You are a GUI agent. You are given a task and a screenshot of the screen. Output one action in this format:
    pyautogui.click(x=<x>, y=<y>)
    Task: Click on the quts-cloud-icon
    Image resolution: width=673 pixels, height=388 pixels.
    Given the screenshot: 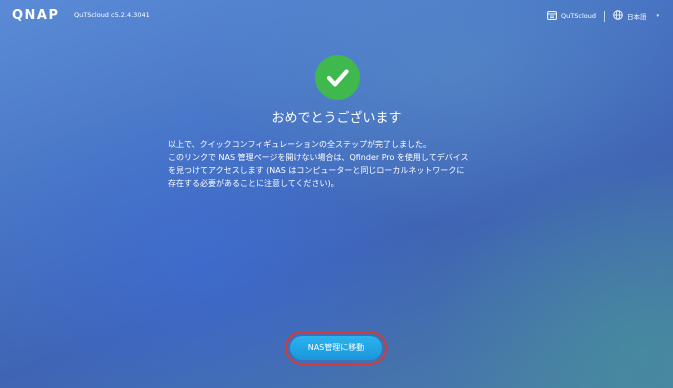 What is the action you would take?
    pyautogui.click(x=552, y=16)
    